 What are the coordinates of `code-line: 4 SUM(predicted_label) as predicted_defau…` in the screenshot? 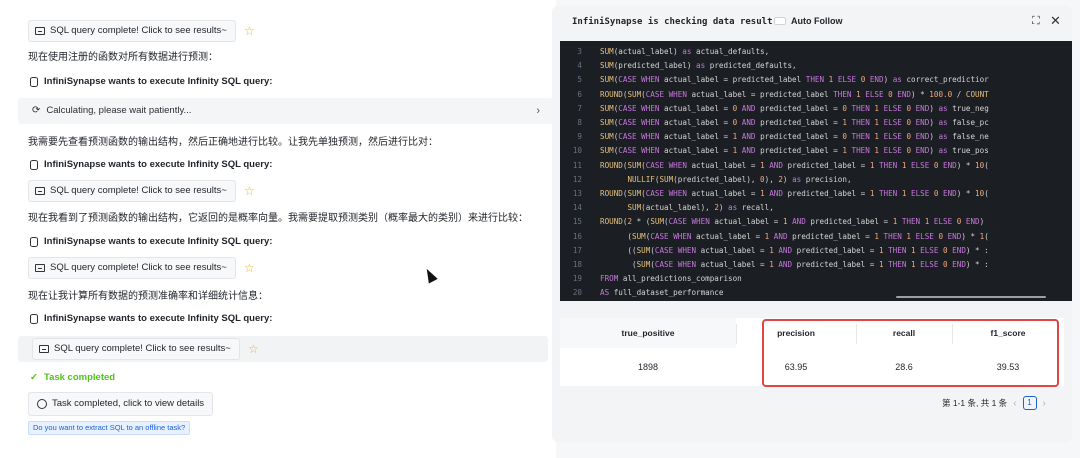 It's located at (816, 66).